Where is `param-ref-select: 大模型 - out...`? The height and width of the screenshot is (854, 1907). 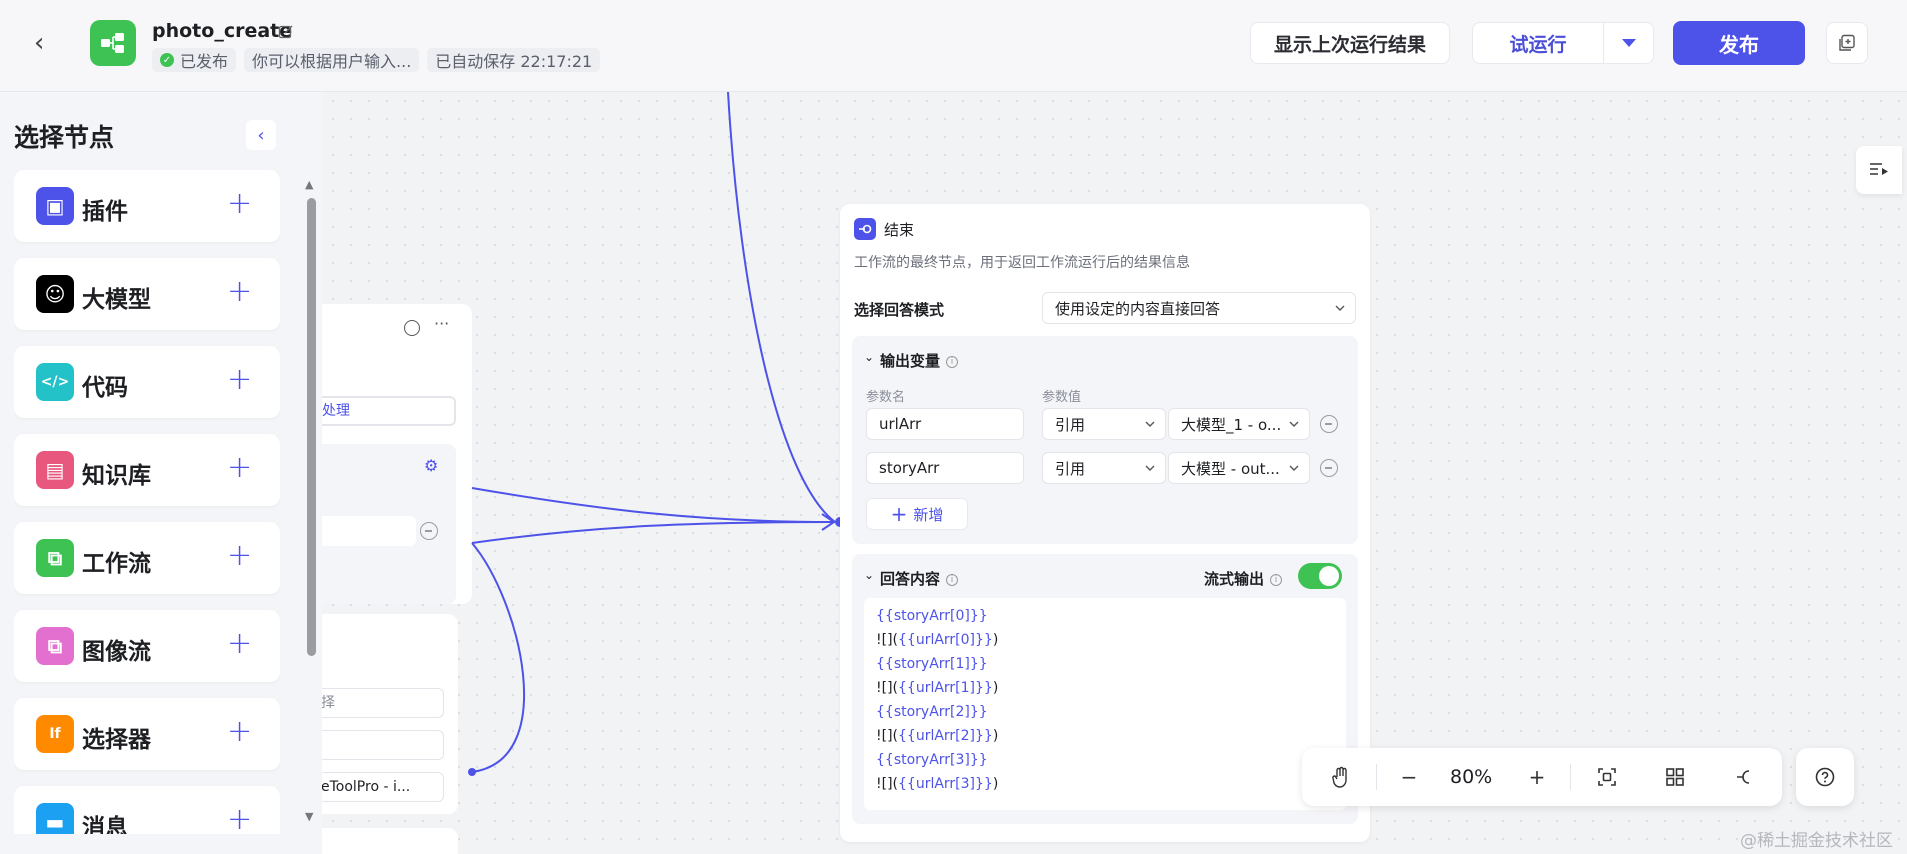
param-ref-select: 大模型 - out... is located at coordinates (1239, 468).